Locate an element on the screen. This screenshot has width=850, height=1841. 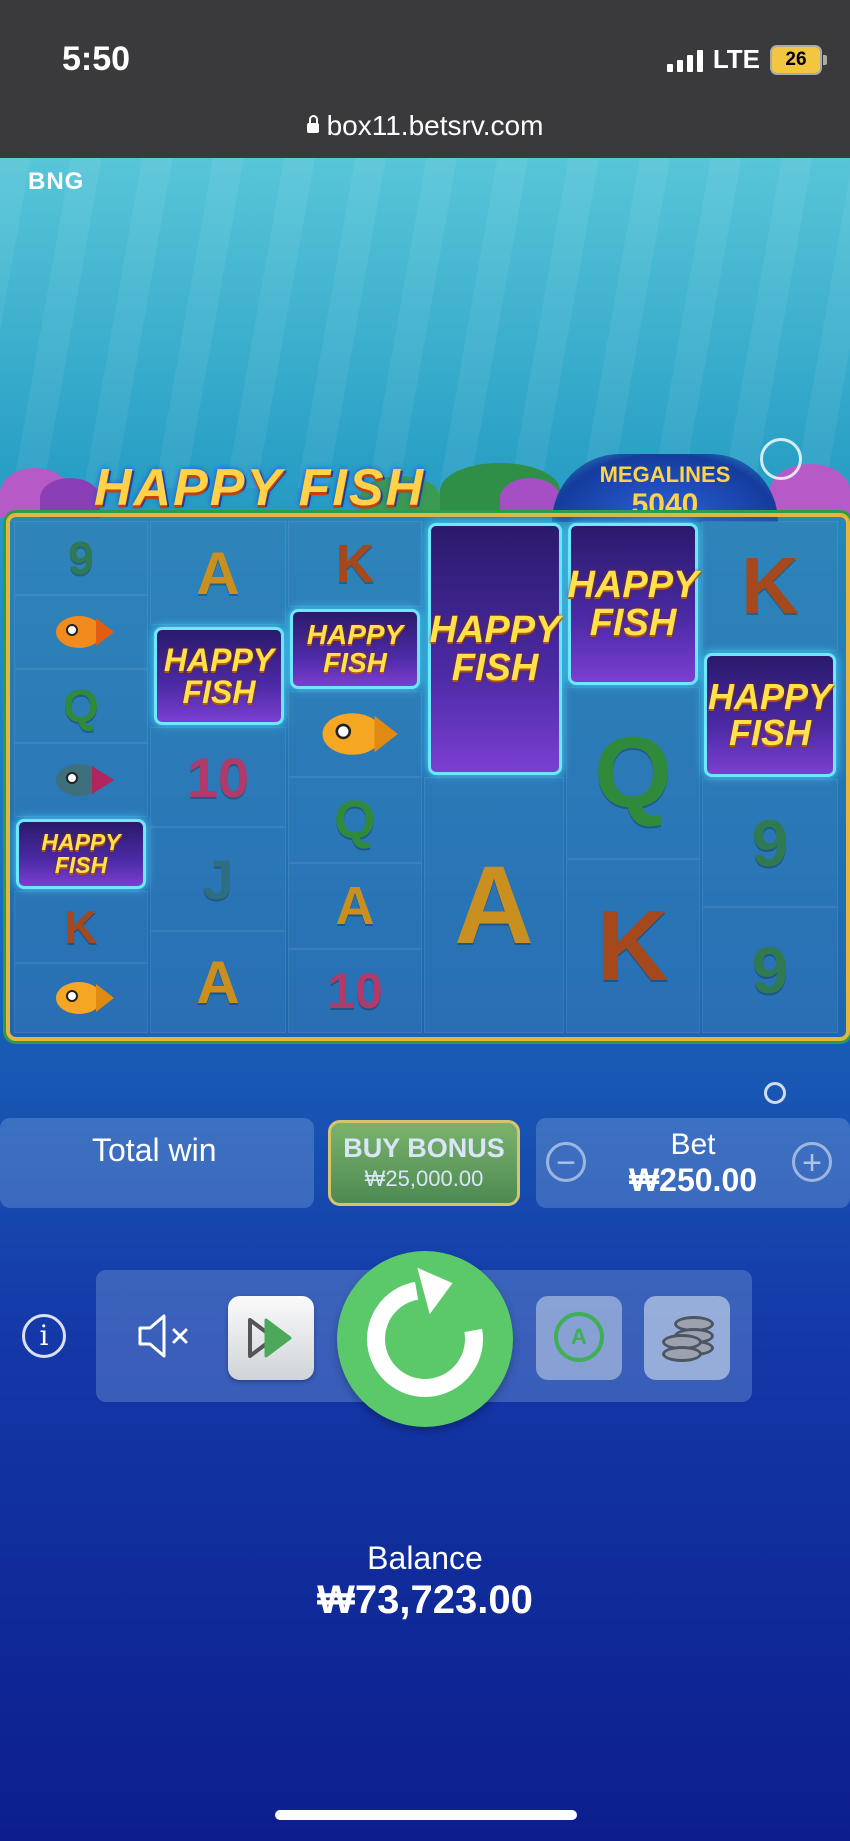
balance-label: Balance is located at coordinates (425, 1558).